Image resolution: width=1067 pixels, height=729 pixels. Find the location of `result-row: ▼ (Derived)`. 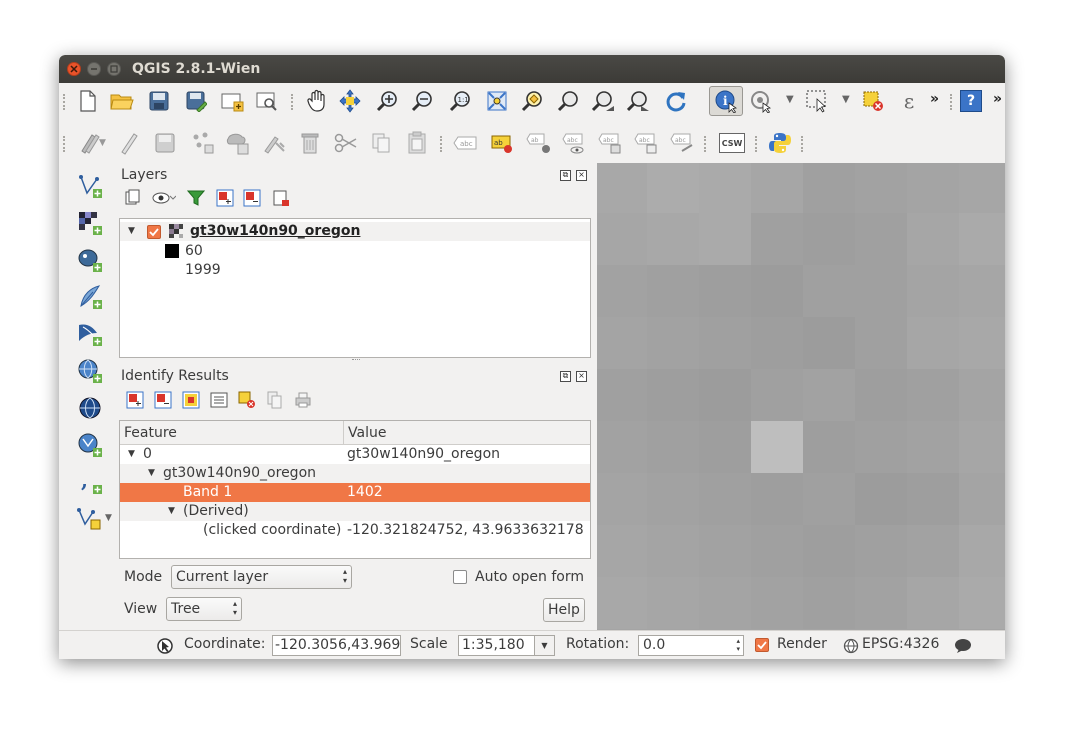

result-row: ▼ (Derived) is located at coordinates (355, 511).